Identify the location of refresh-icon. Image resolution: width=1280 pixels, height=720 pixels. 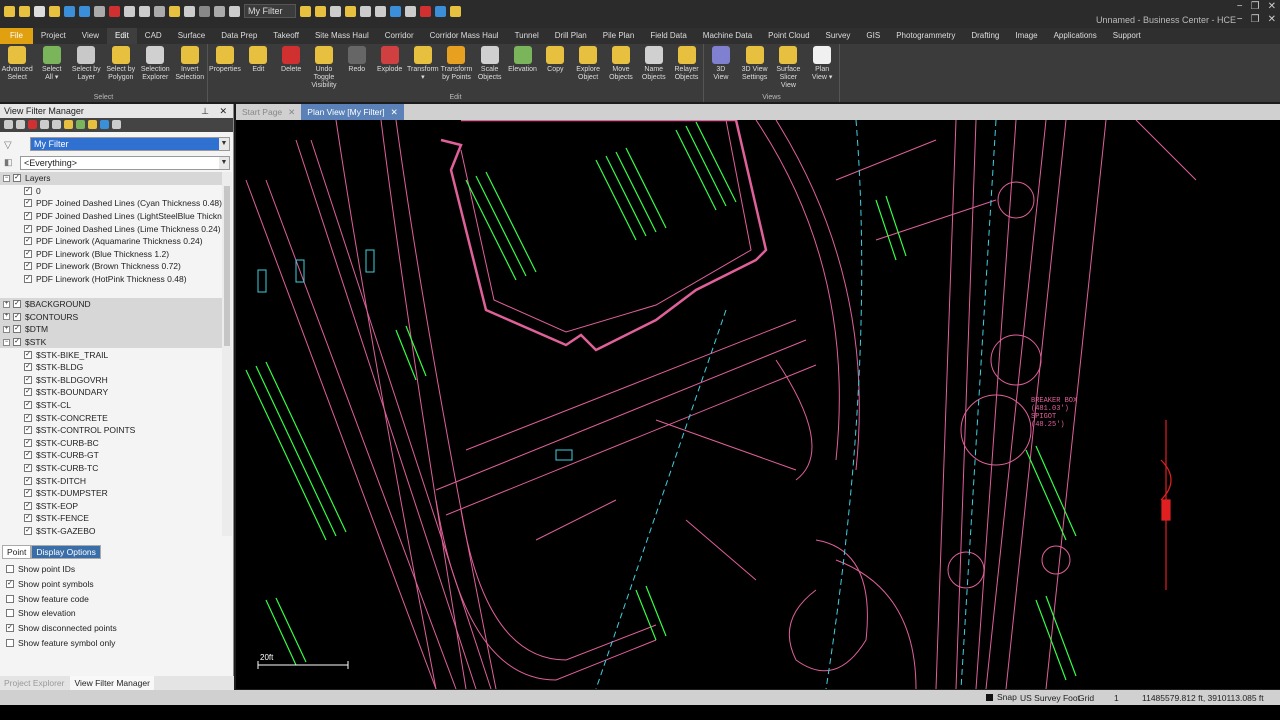
(99, 11).